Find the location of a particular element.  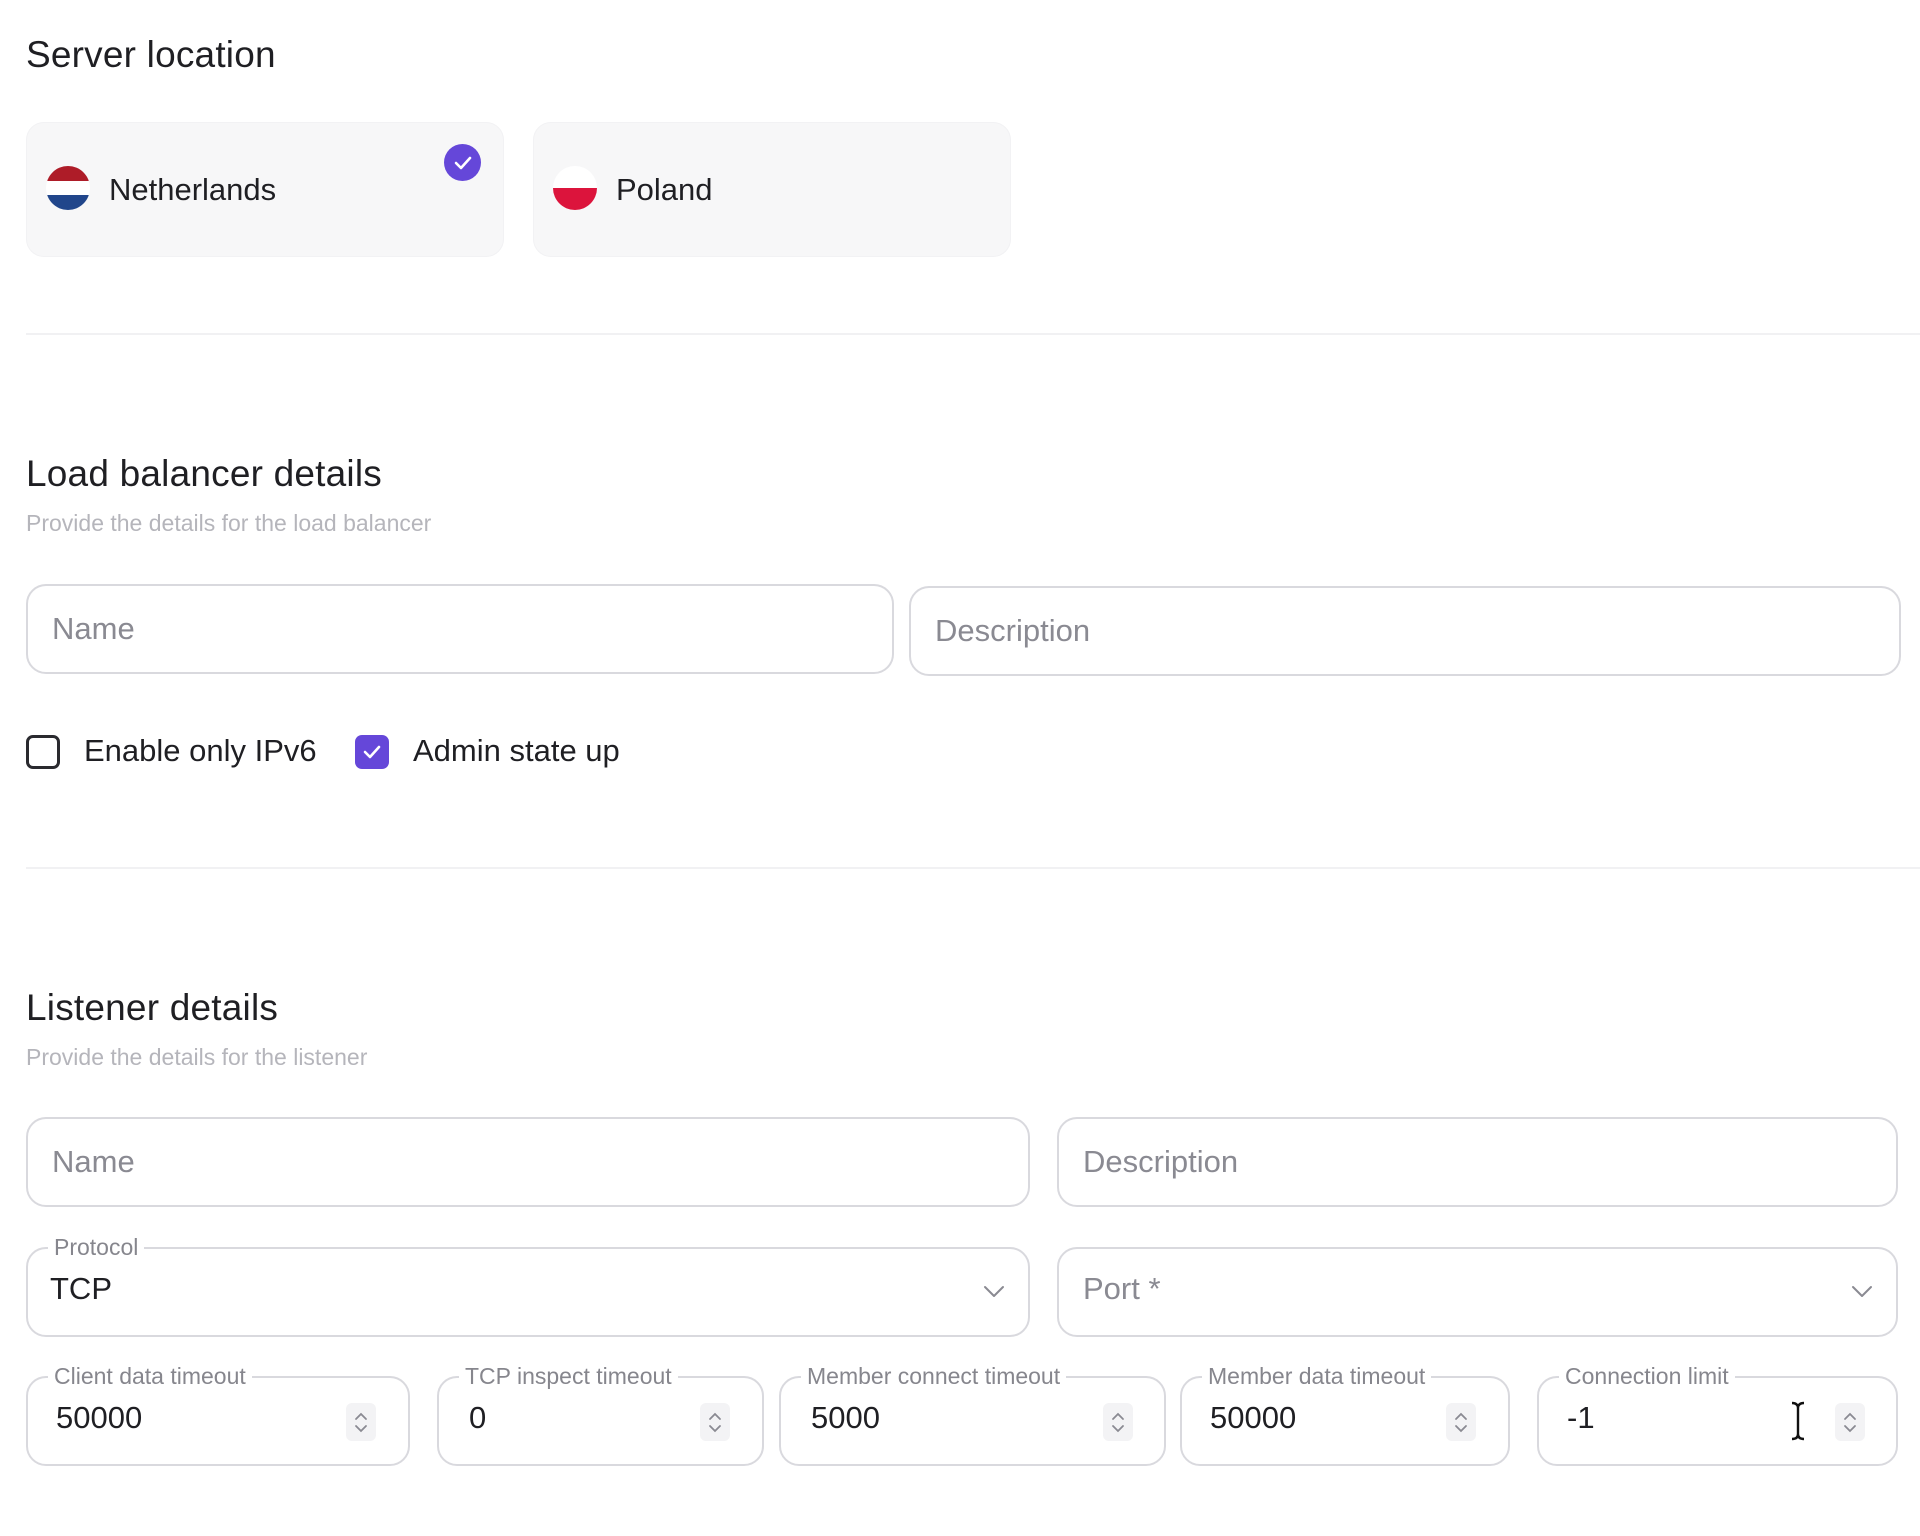

connection-limit-field: Connection limit -1 is located at coordinates (1717, 1413).